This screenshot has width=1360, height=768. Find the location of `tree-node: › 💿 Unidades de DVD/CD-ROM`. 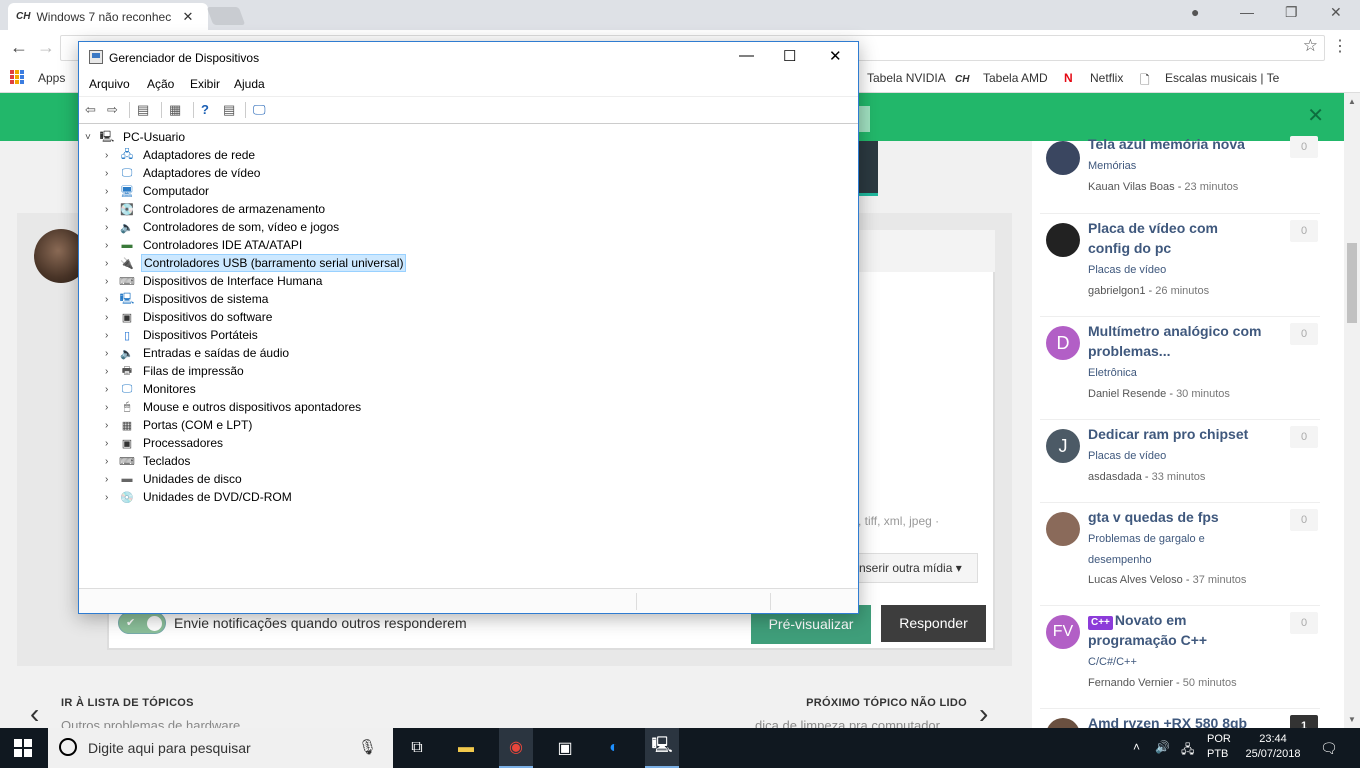

tree-node: › 💿 Unidades de DVD/CD-ROM is located at coordinates (199, 497).